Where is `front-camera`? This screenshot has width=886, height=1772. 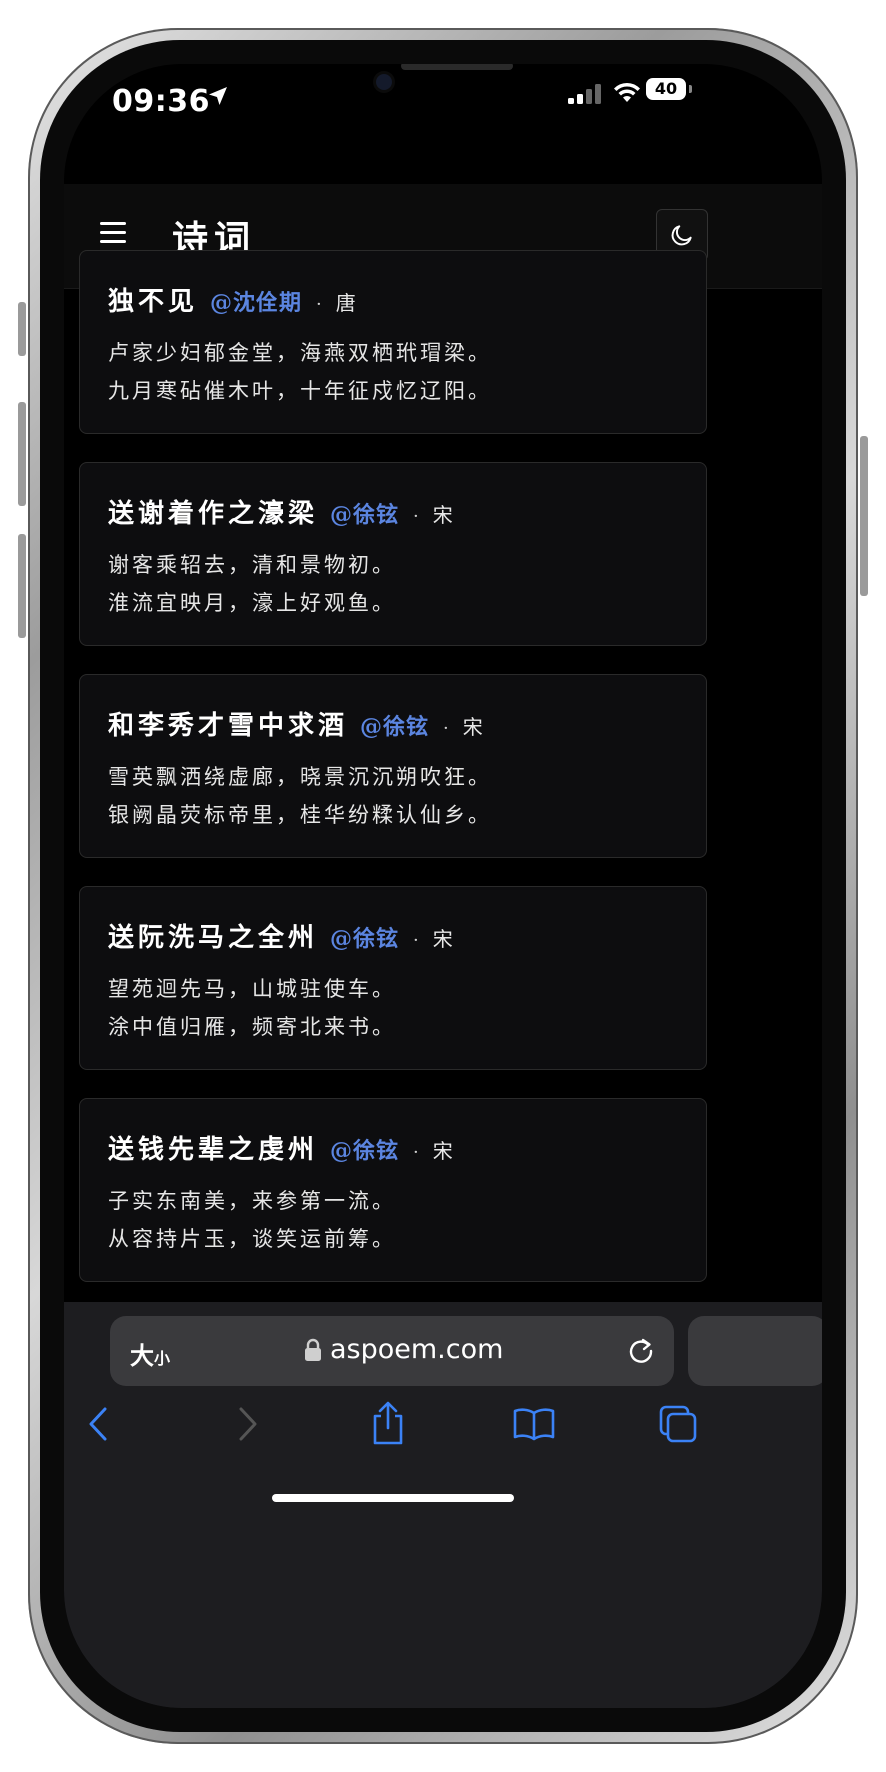 front-camera is located at coordinates (384, 82).